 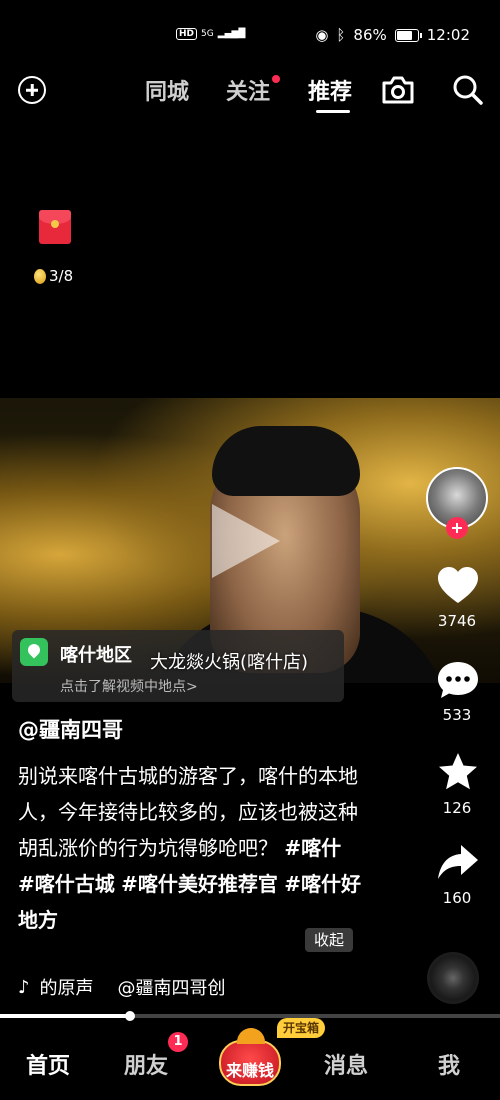 What do you see at coordinates (457, 528) in the screenshot?
I see `follow-plus-icon` at bounding box center [457, 528].